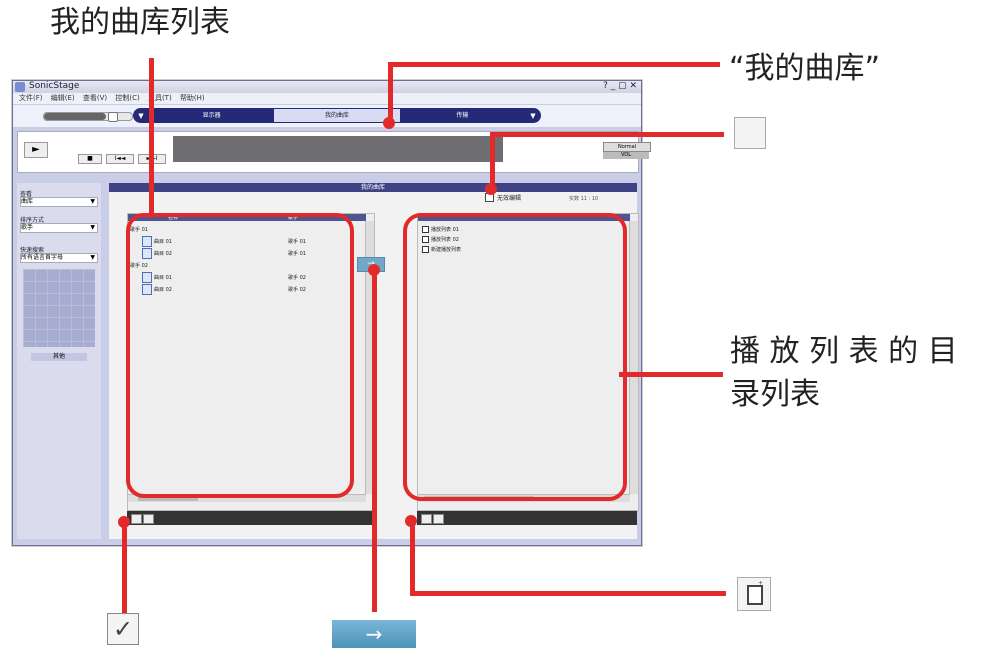 This screenshot has width=1003, height=662. I want to click on new-playlist-button, so click(426, 519).